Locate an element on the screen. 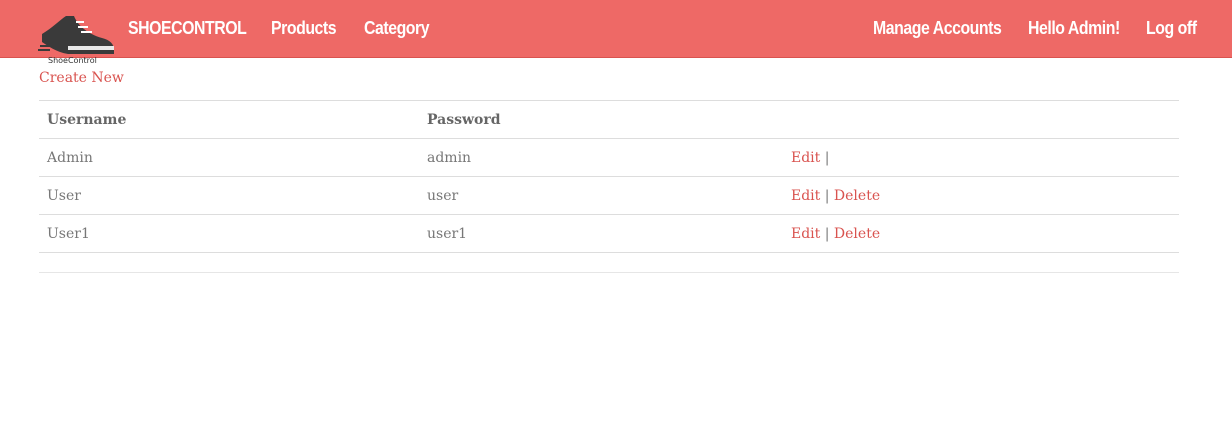 This screenshot has height=437, width=1232. nav-manage-accounts-link: Manage Accounts is located at coordinates (937, 28).